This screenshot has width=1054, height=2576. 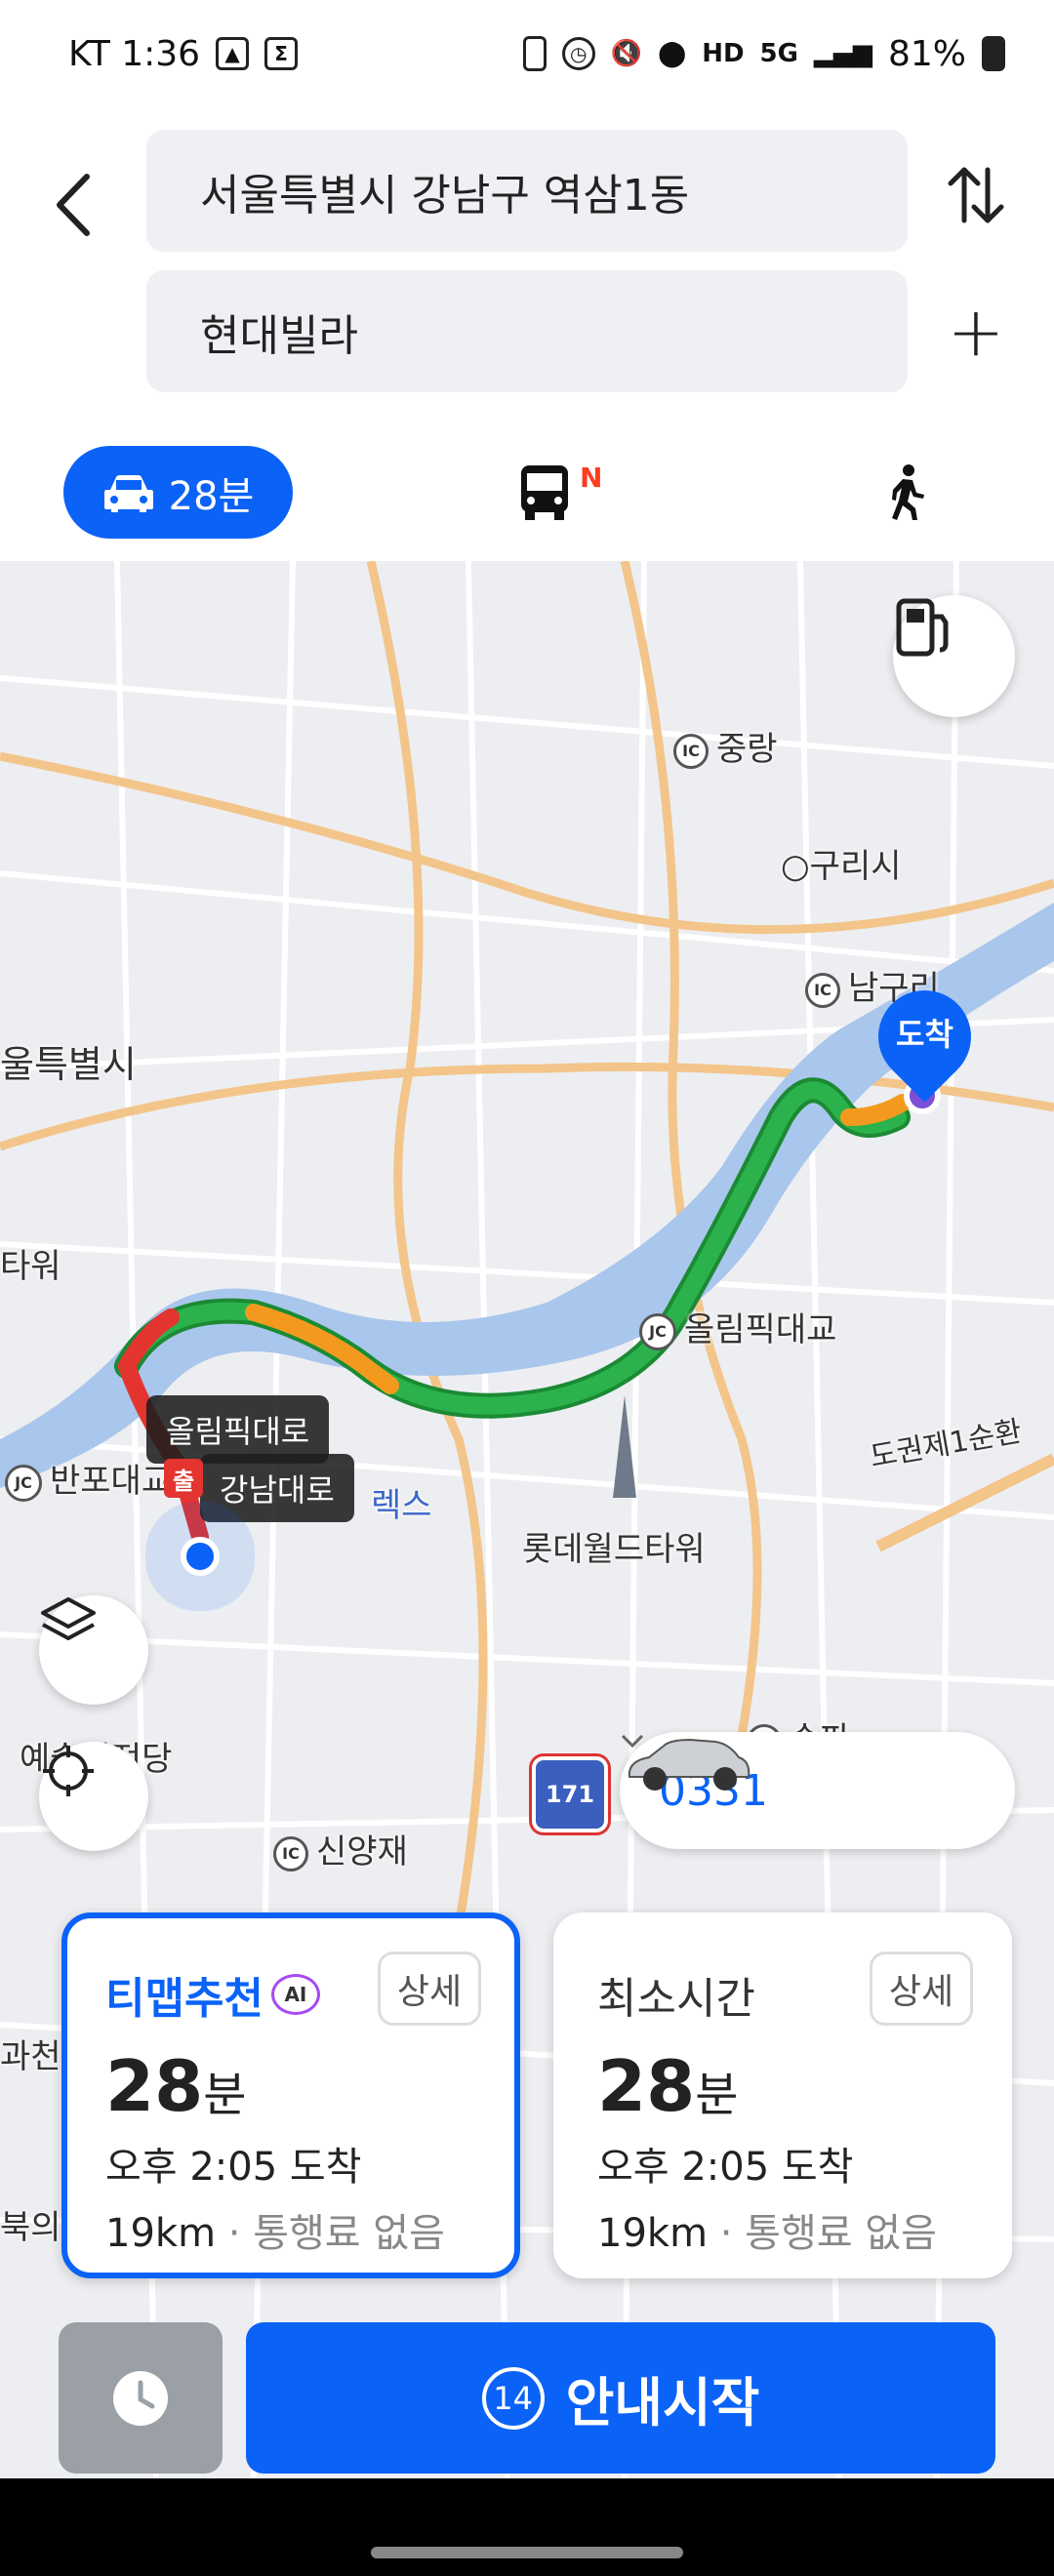 I want to click on arrival-label: 도착, so click(x=924, y=1034).